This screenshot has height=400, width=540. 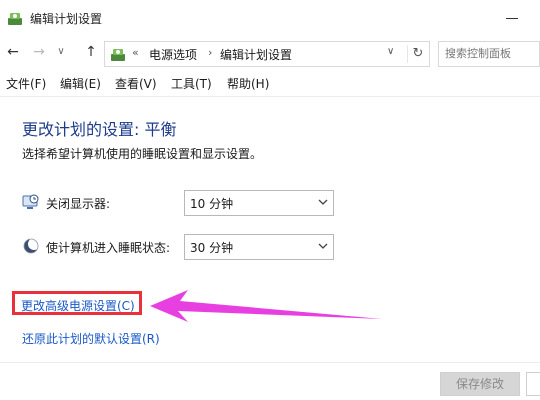 What do you see at coordinates (15, 19) in the screenshot?
I see `power-options-icon` at bounding box center [15, 19].